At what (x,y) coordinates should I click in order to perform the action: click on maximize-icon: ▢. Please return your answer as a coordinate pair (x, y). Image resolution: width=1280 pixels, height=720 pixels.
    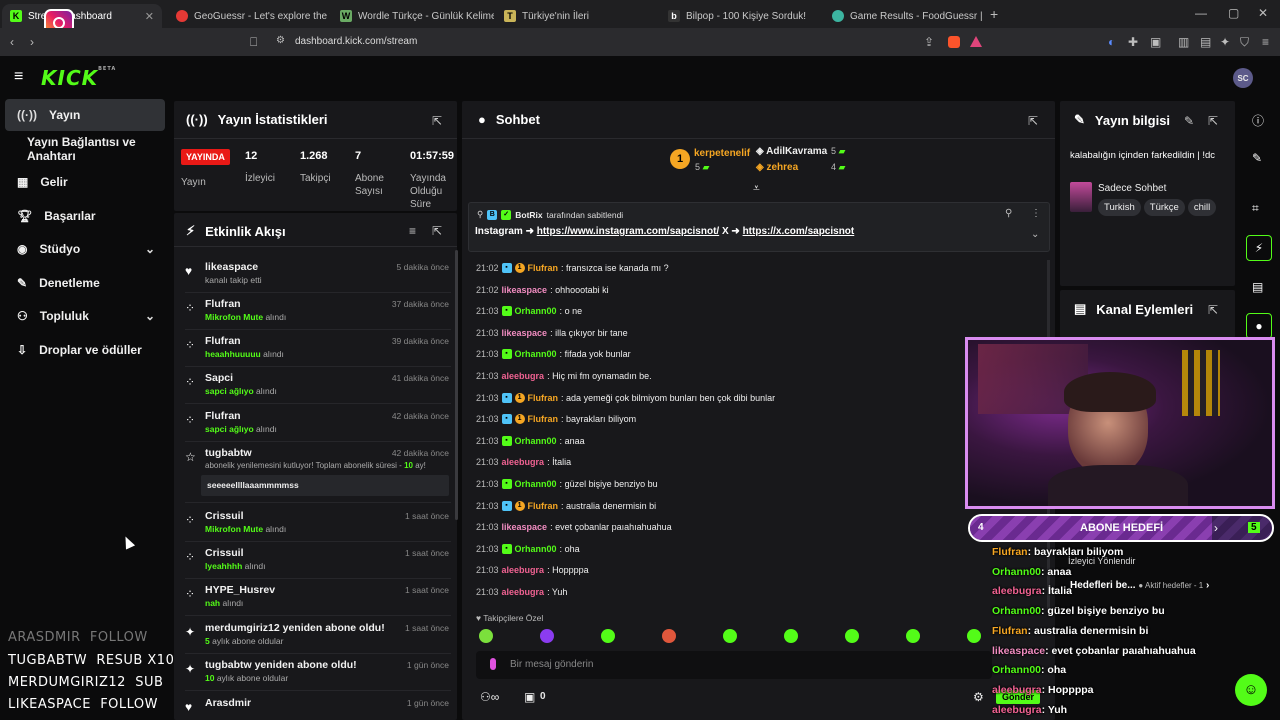
    Looking at the image, I should click on (1233, 13).